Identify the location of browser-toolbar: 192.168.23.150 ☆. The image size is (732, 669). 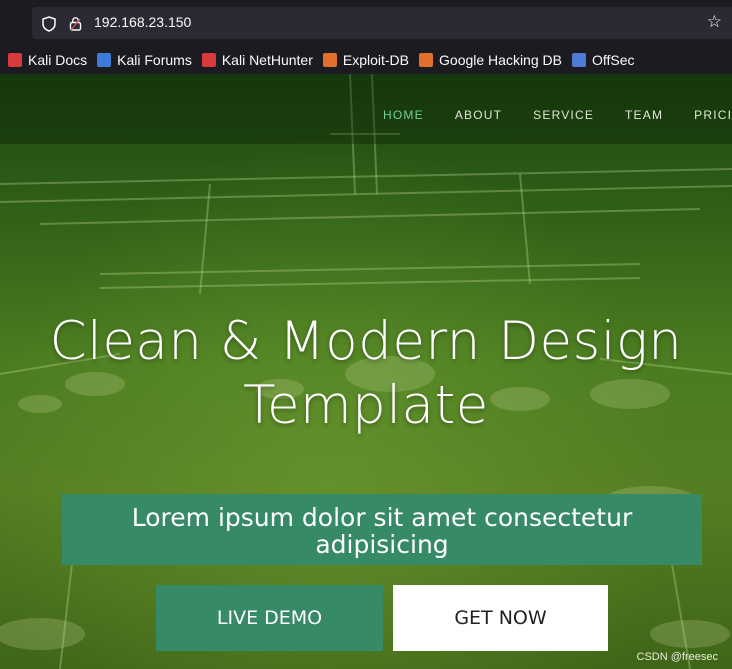
(366, 22).